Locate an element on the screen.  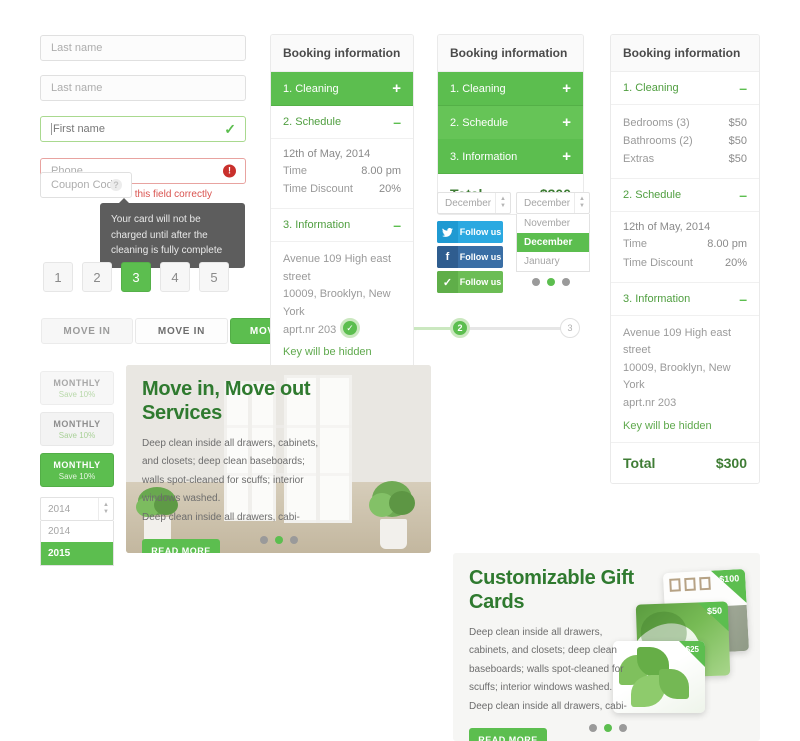
twitter-follow-button: Follow us is located at coordinates (470, 232).